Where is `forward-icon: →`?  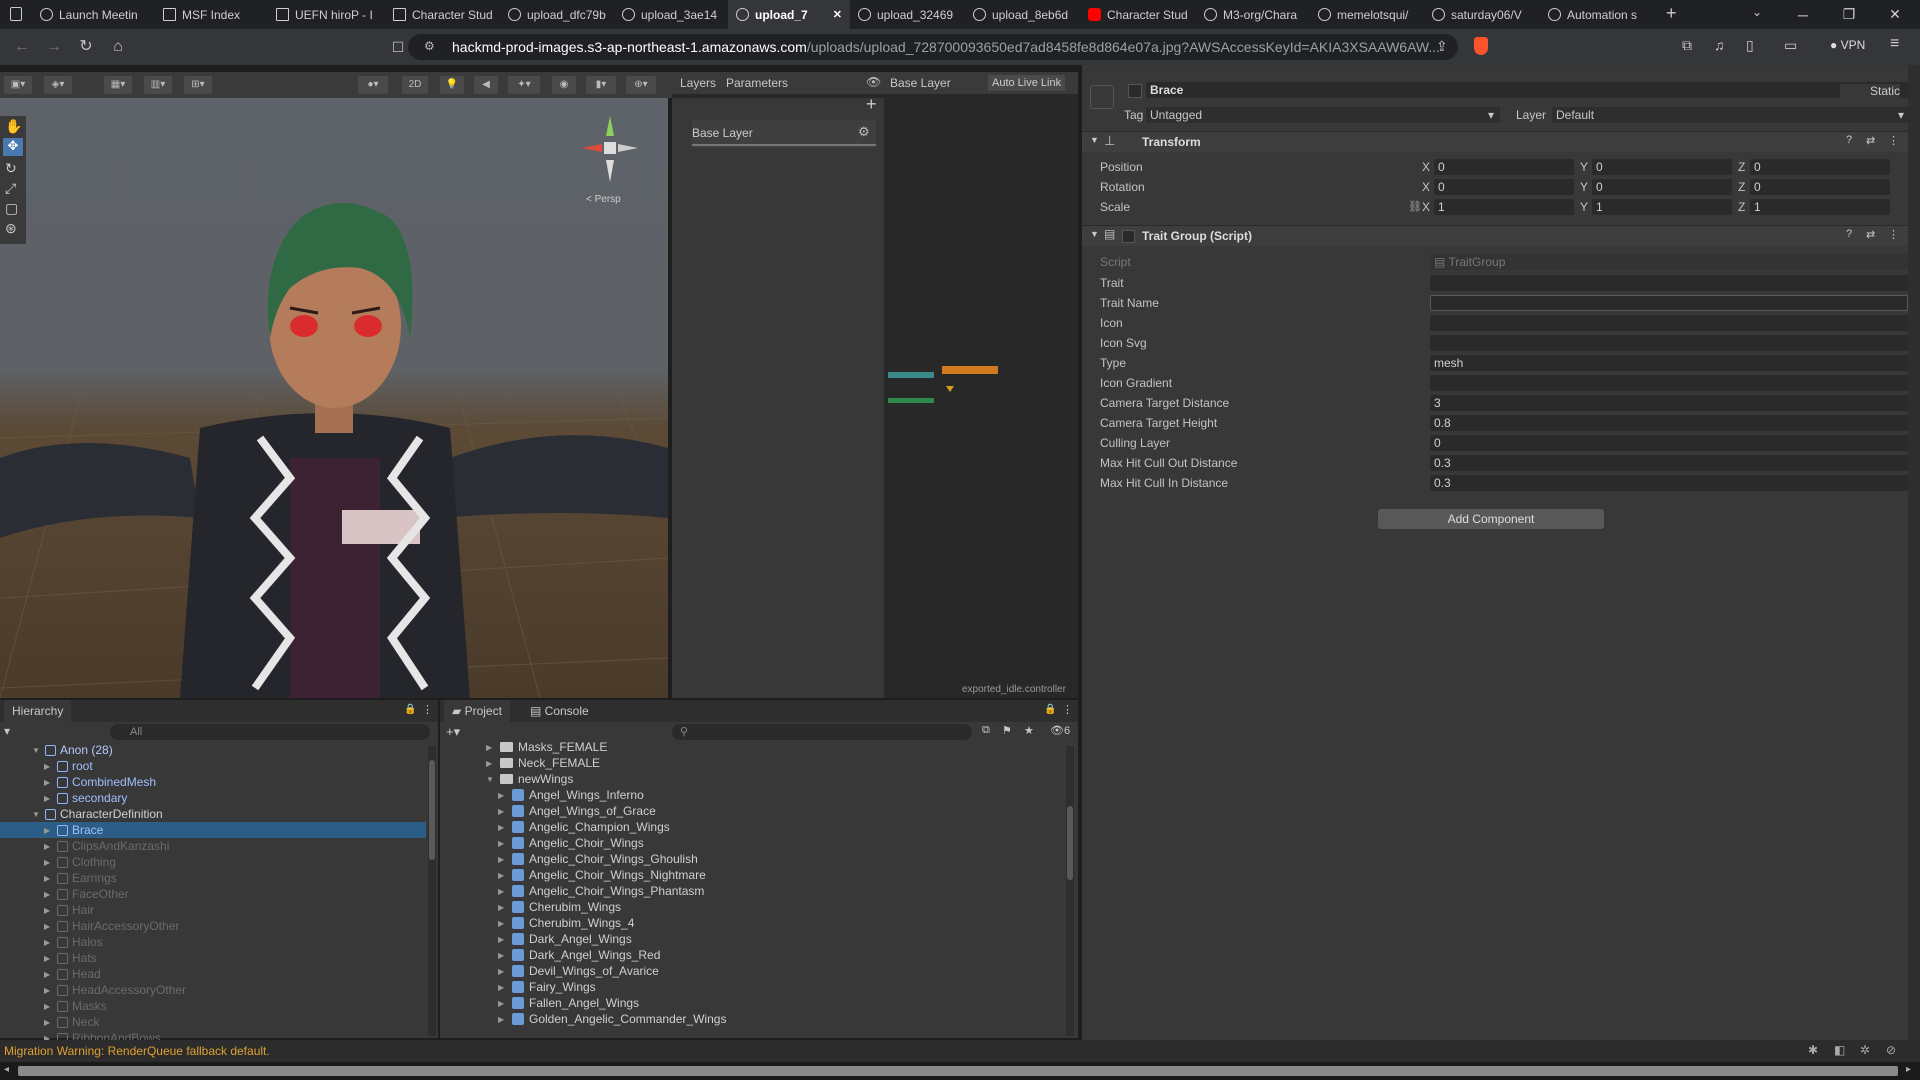 forward-icon: → is located at coordinates (54, 47).